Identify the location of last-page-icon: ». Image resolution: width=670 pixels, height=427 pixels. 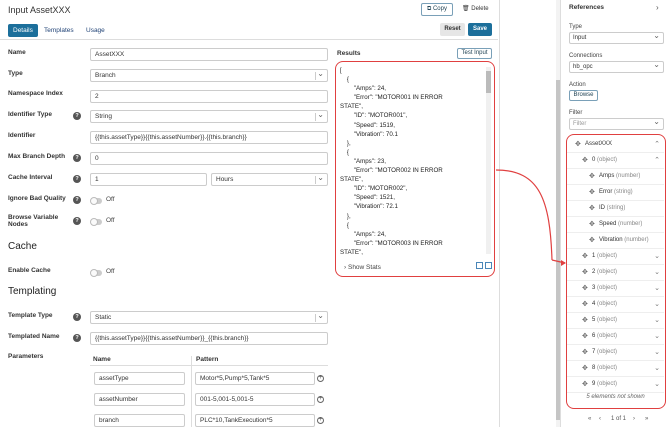
(646, 419).